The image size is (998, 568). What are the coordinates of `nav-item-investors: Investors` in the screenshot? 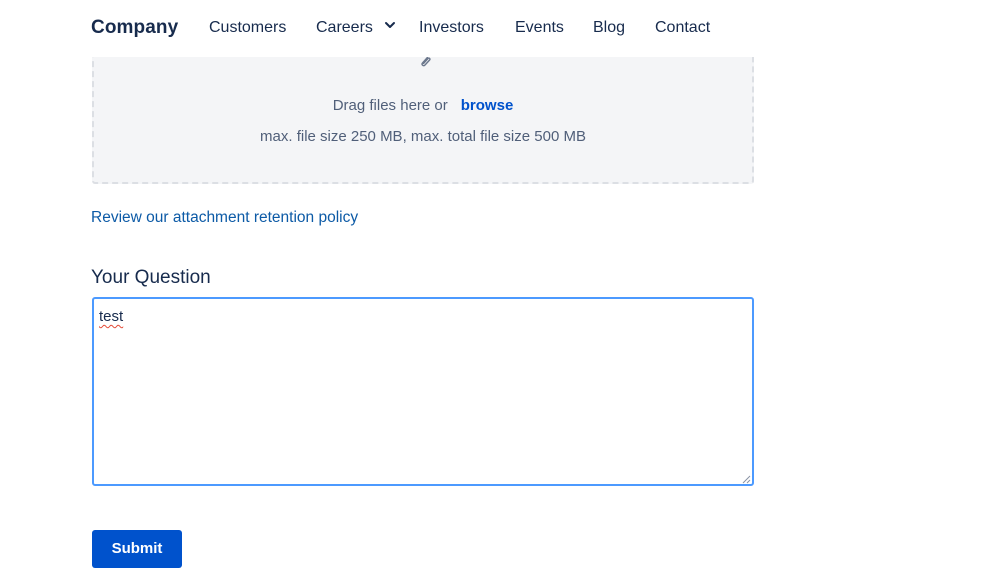 It's located at (451, 28).